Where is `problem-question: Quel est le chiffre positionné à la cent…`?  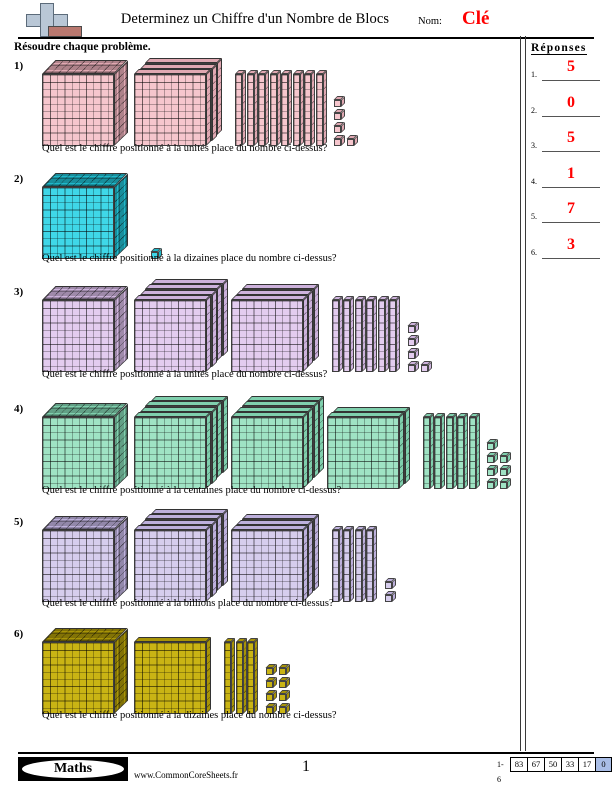 problem-question: Quel est le chiffre positionné à la cent… is located at coordinates (192, 490).